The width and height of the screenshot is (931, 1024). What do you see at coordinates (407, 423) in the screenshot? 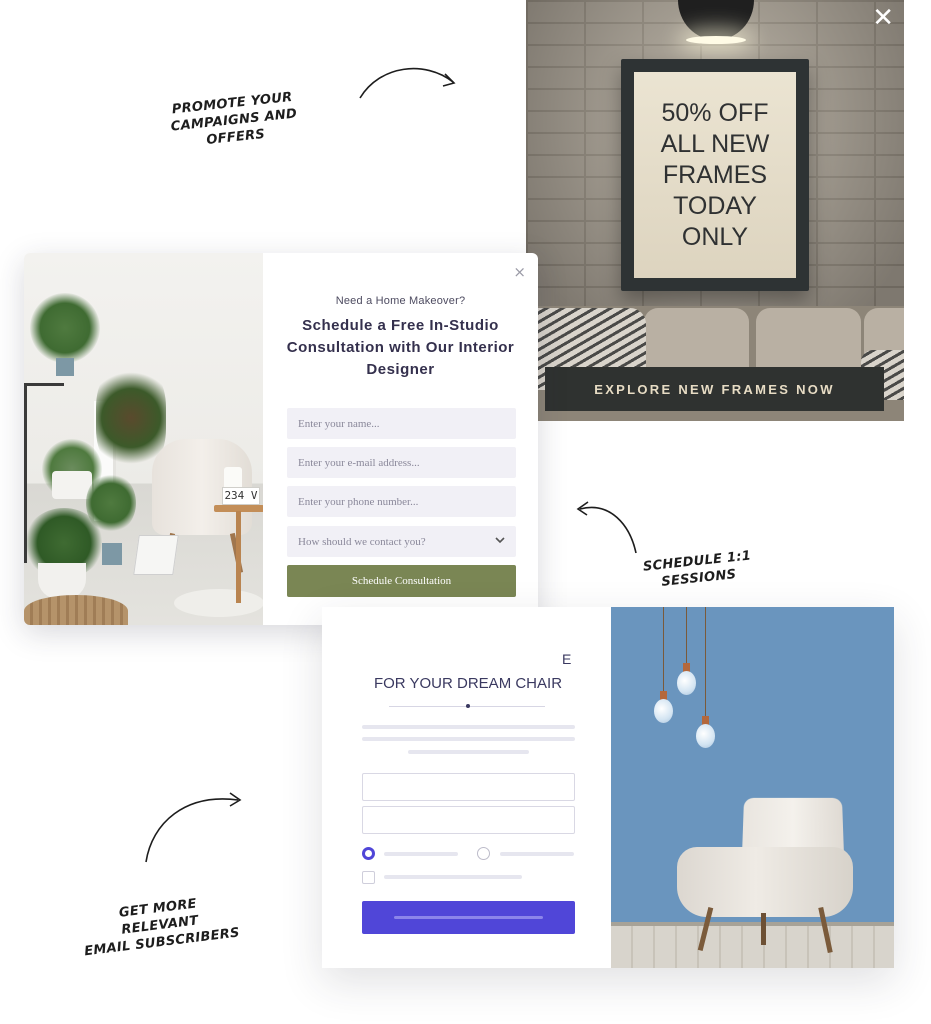
I see `name-input` at bounding box center [407, 423].